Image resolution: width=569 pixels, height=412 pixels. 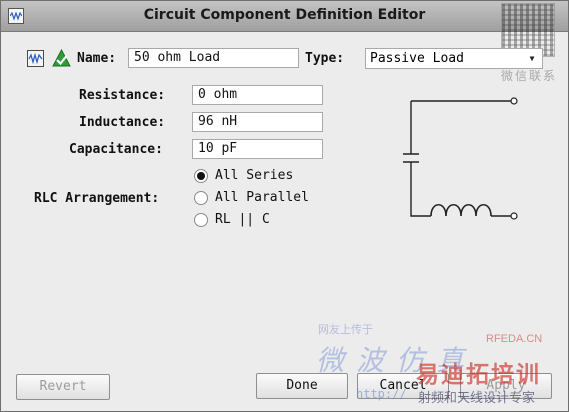 What do you see at coordinates (345, 329) in the screenshot?
I see `watermark-small-text: 网友上传于` at bounding box center [345, 329].